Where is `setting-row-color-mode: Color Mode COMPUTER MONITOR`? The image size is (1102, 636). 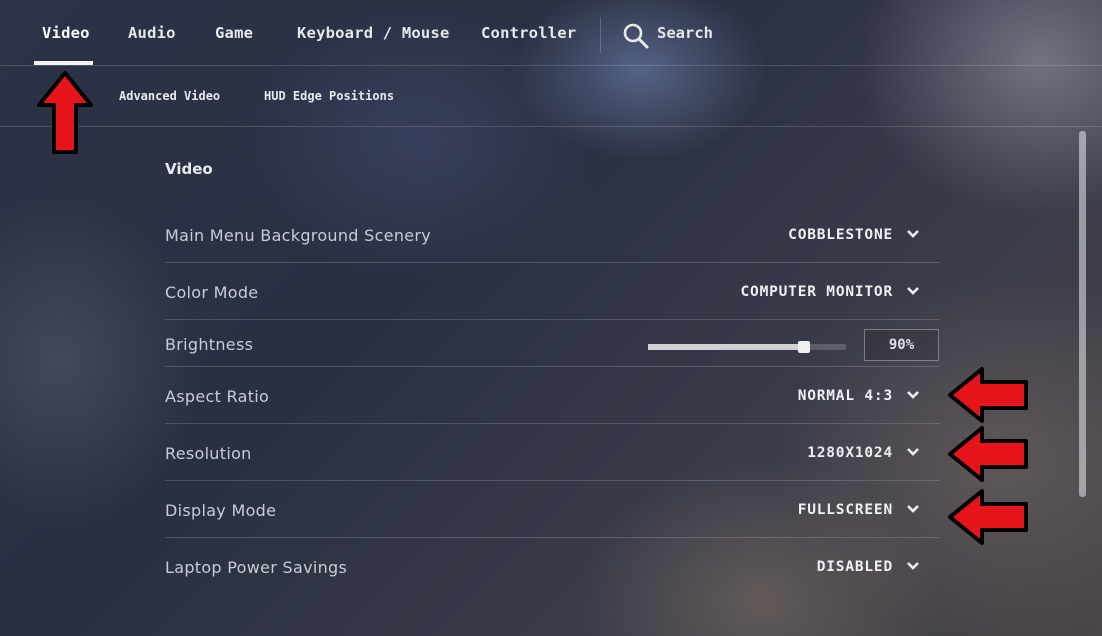 setting-row-color-mode: Color Mode COMPUTER MONITOR is located at coordinates (552, 291).